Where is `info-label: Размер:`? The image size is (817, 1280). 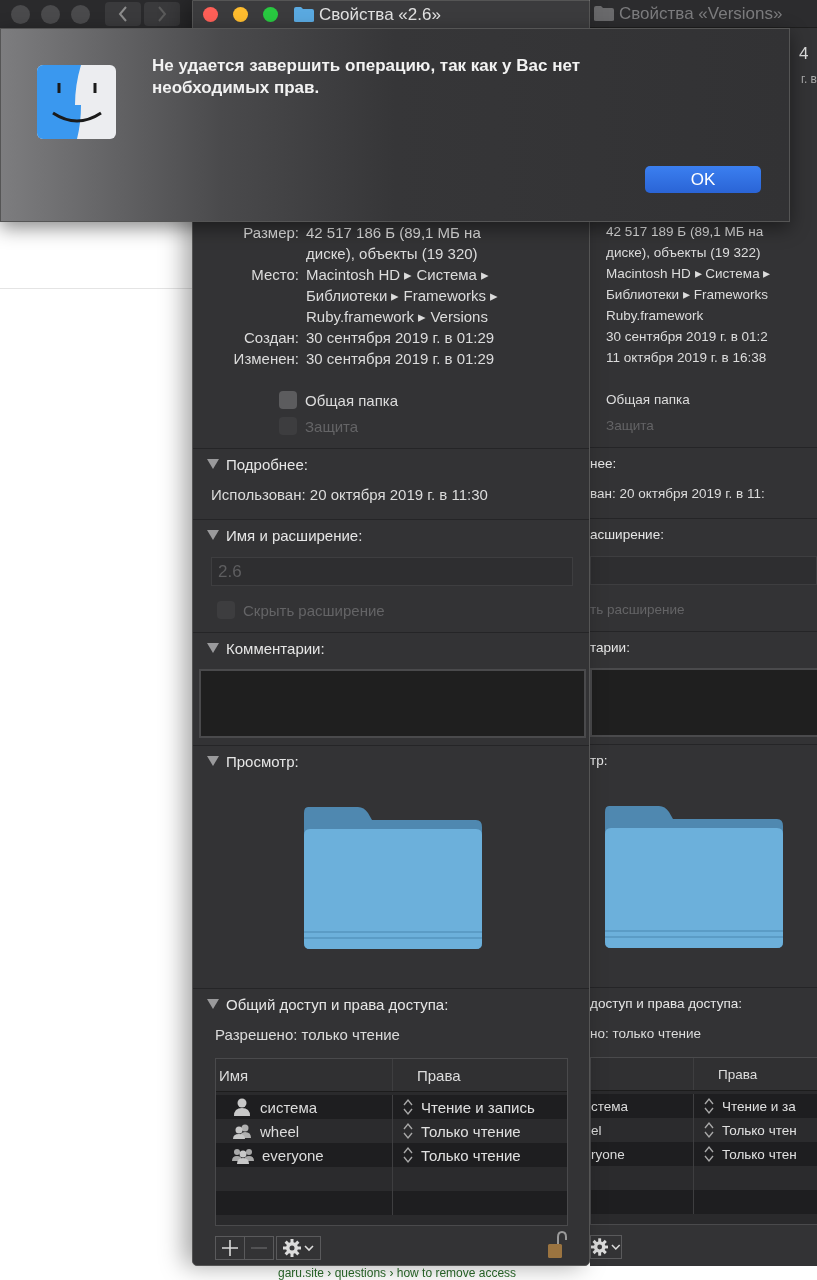
info-label: Размер: is located at coordinates (270, 233).